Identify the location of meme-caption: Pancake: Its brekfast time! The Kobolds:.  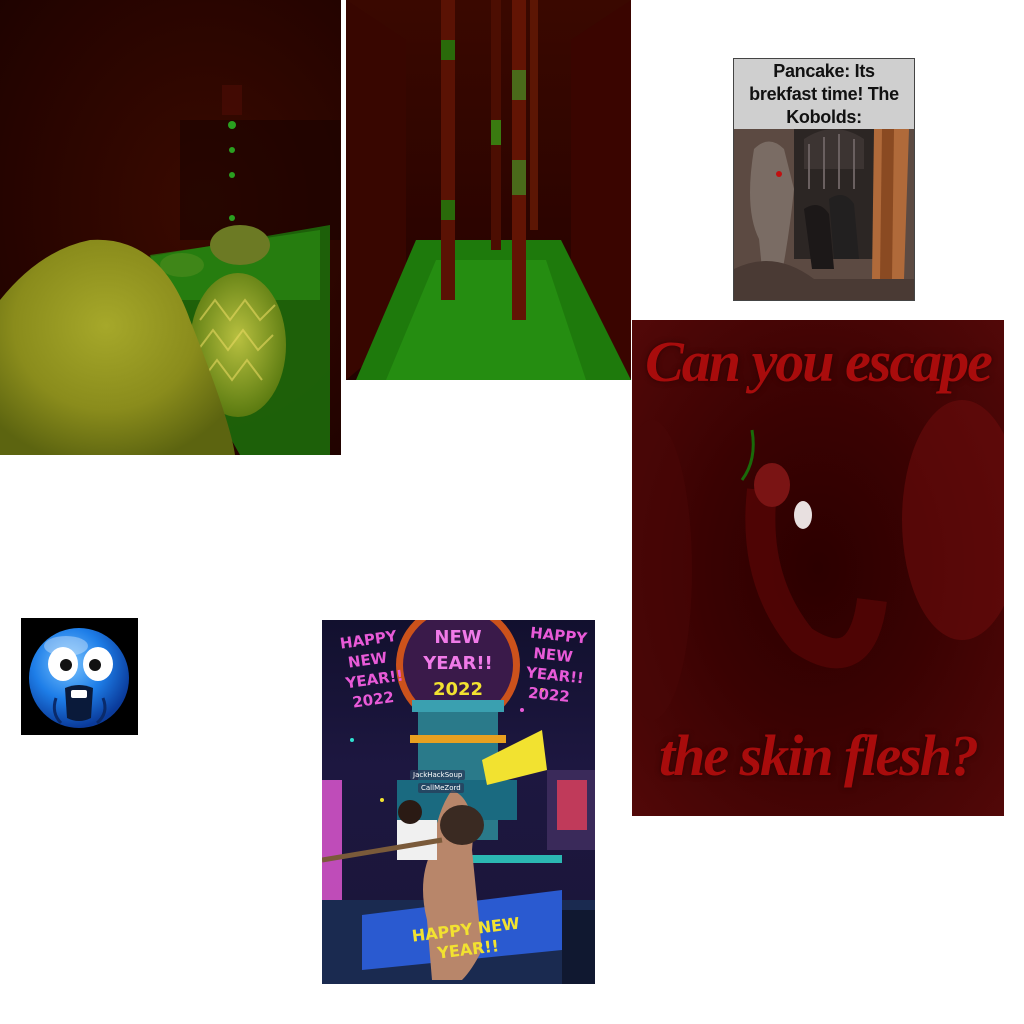
(824, 93).